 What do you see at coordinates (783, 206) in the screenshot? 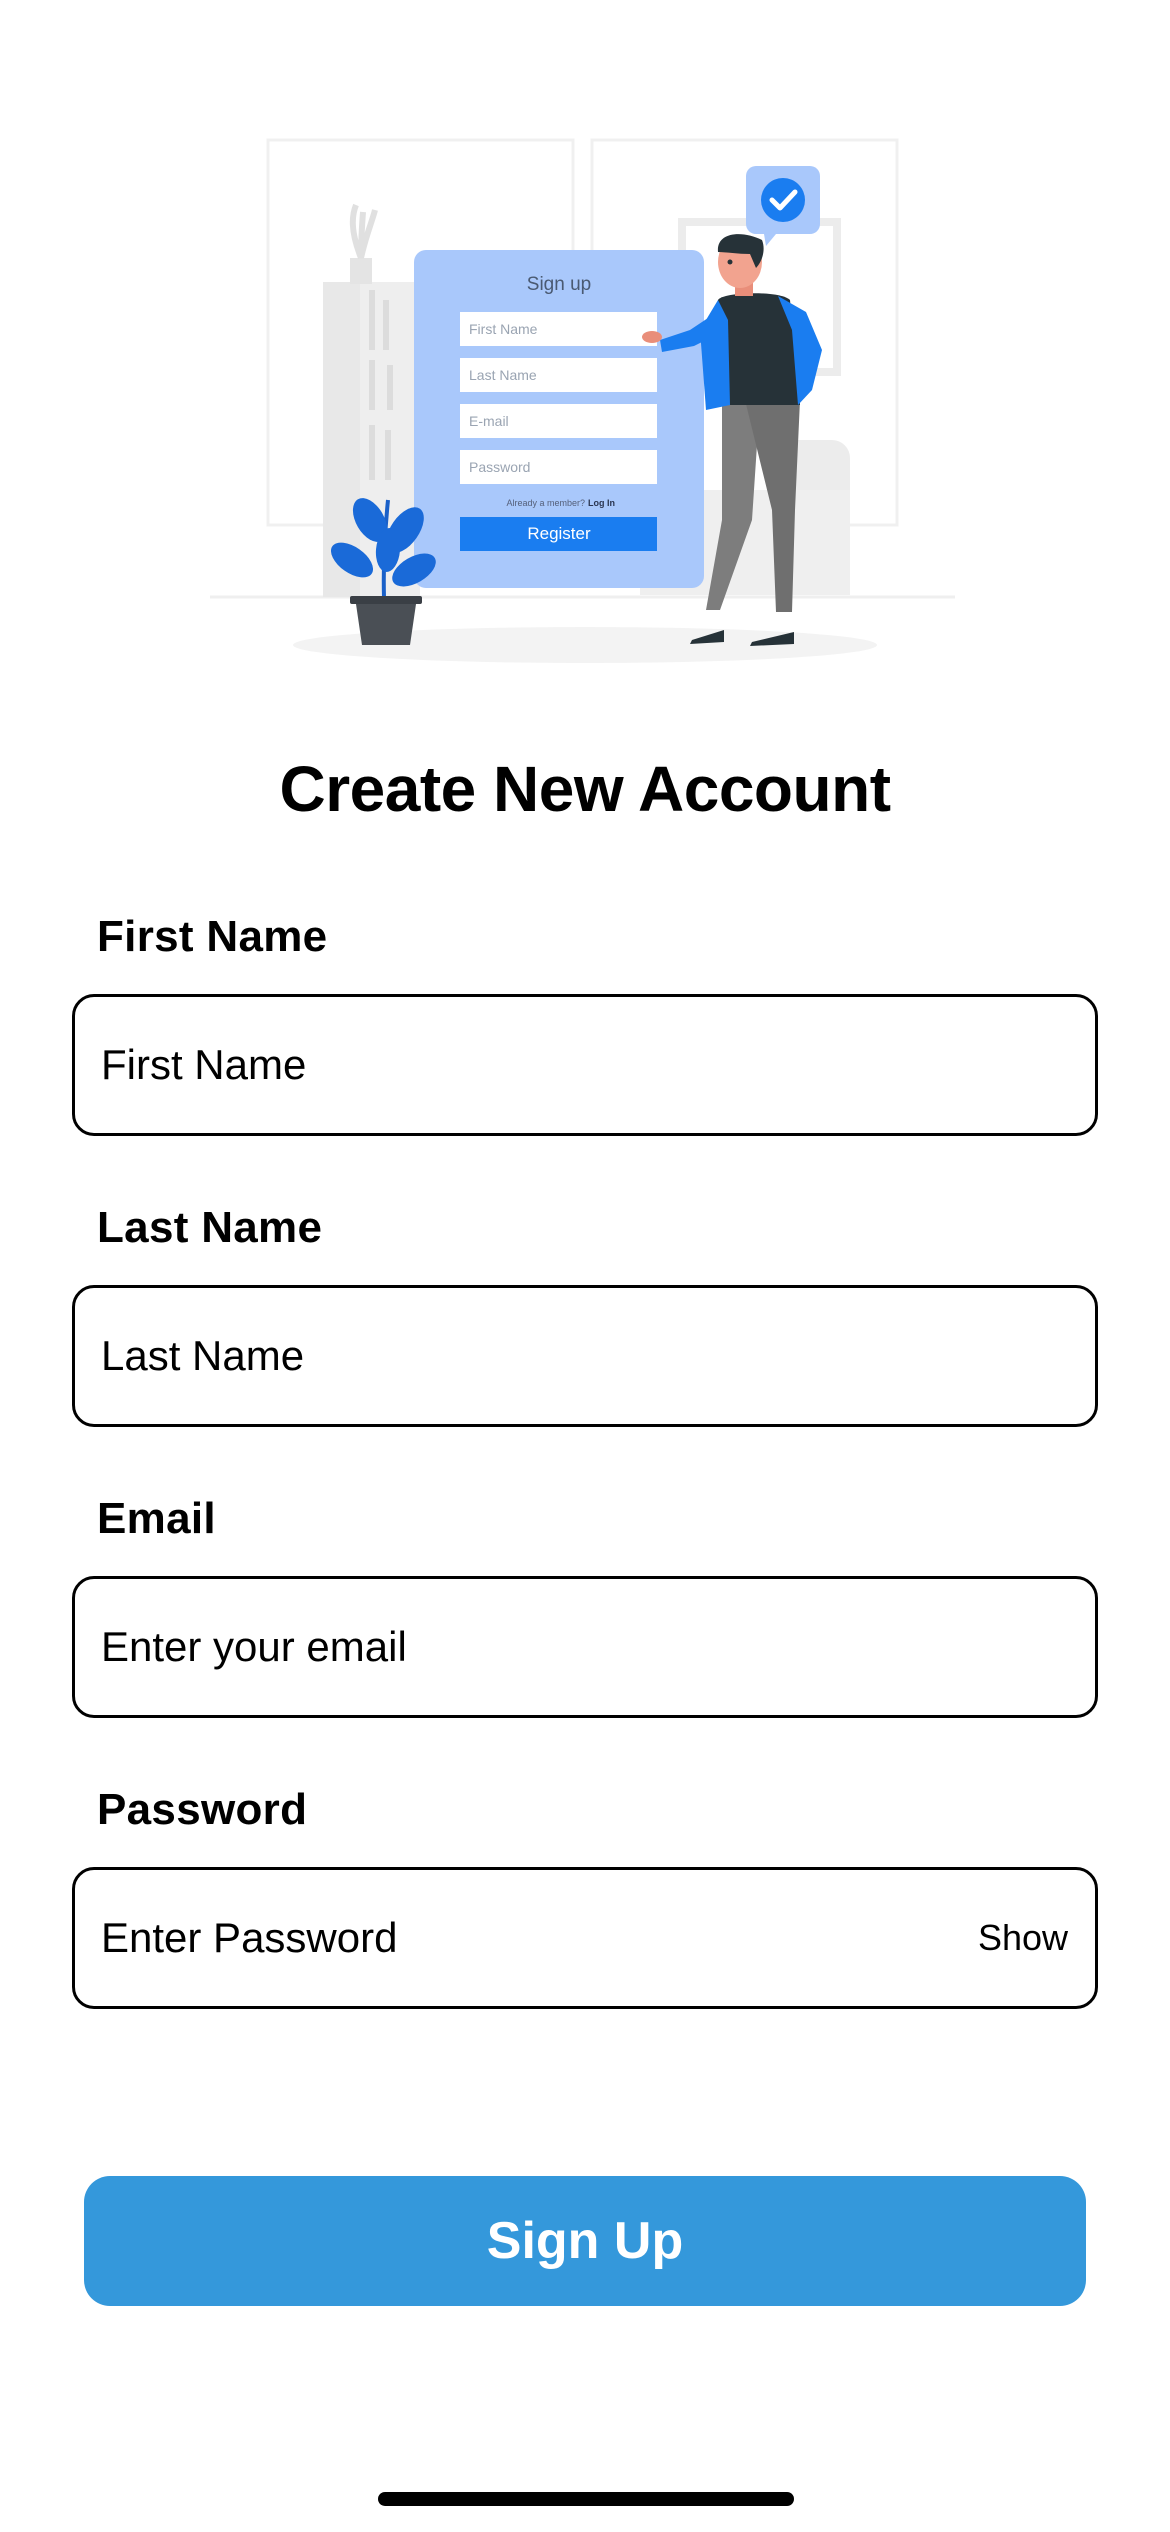
I see `checkmark-bubble-icon` at bounding box center [783, 206].